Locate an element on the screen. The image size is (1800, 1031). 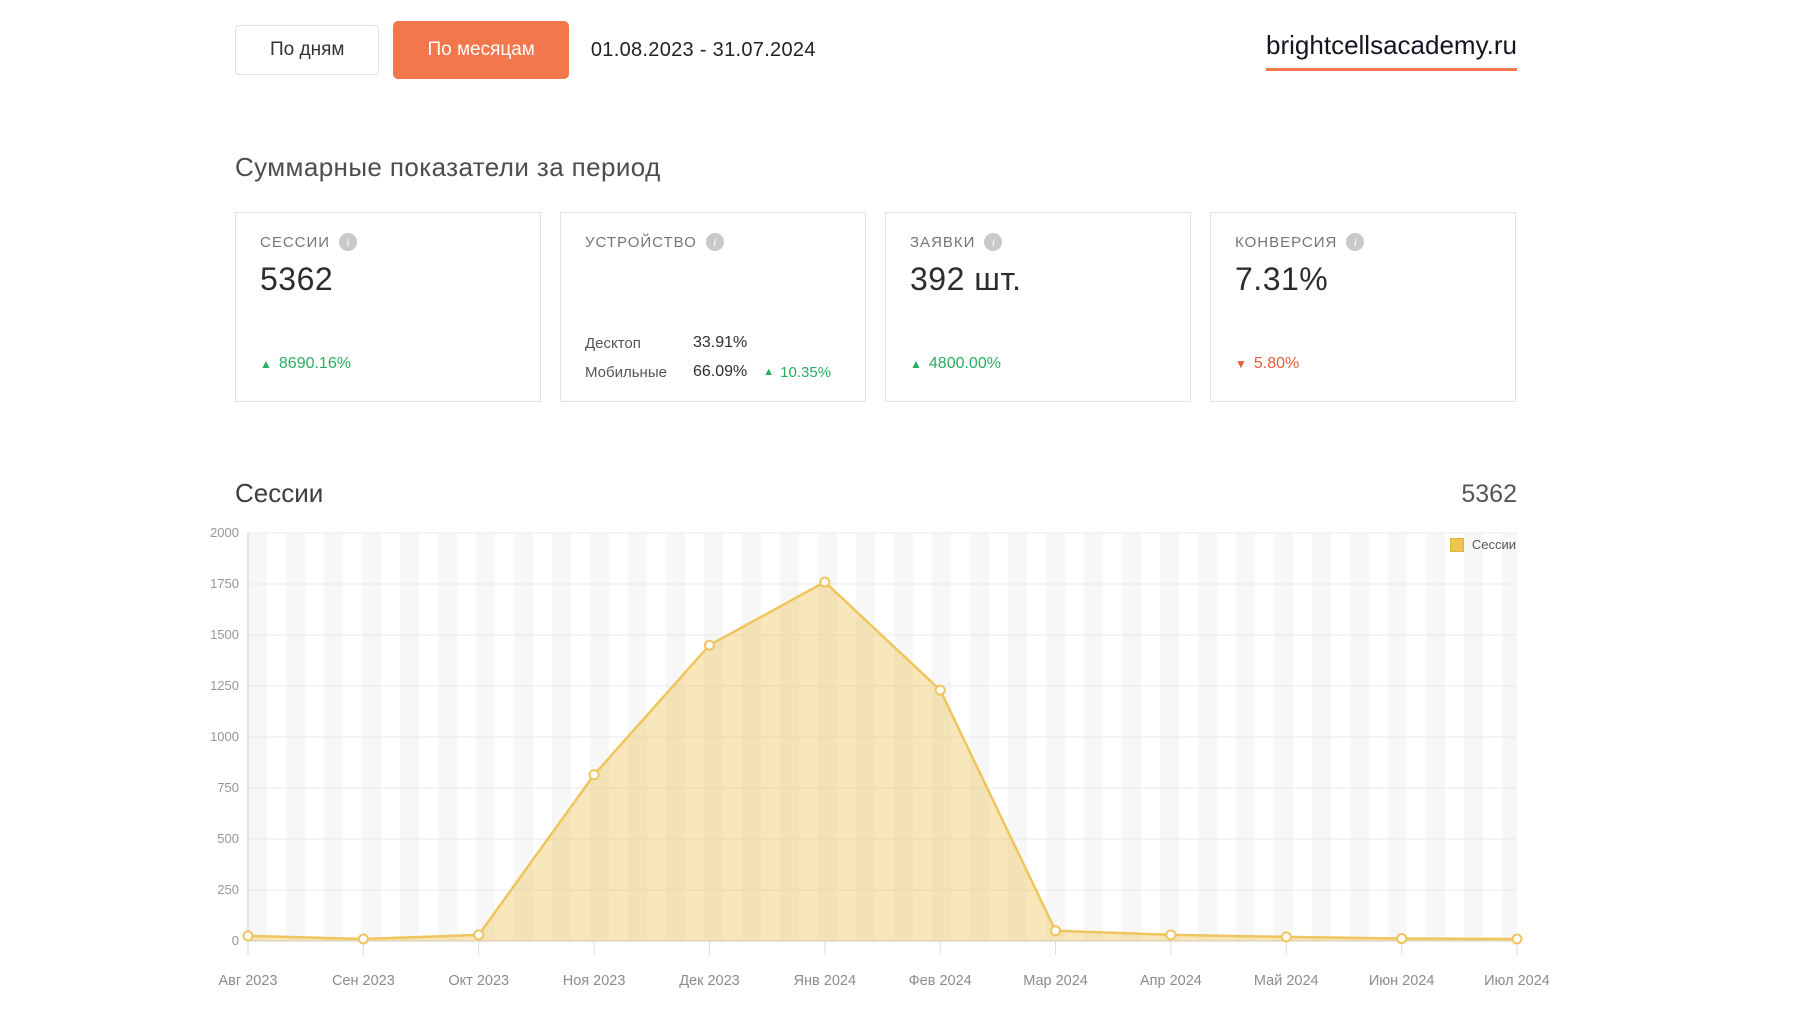
device-row-mobile: Мобильные 66.09% ▲ 10.35% is located at coordinates (718, 372).